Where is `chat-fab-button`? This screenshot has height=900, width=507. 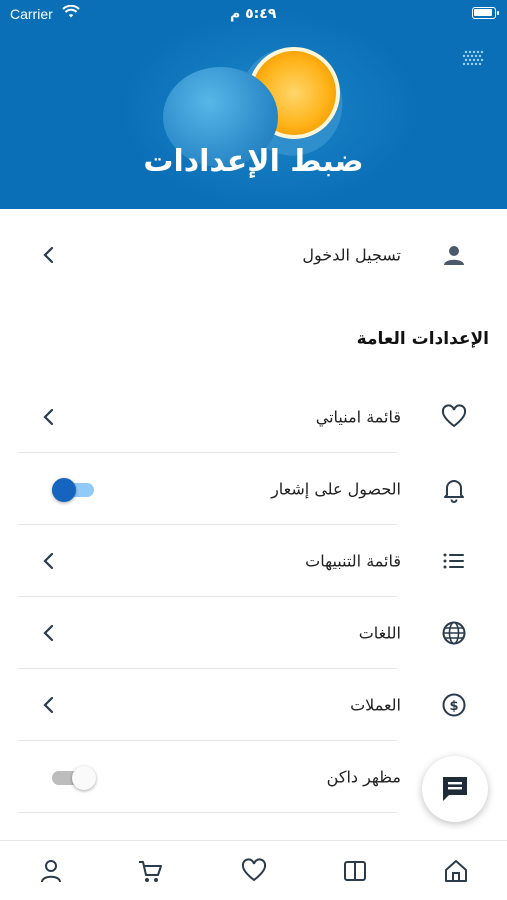
chat-fab-button is located at coordinates (455, 789).